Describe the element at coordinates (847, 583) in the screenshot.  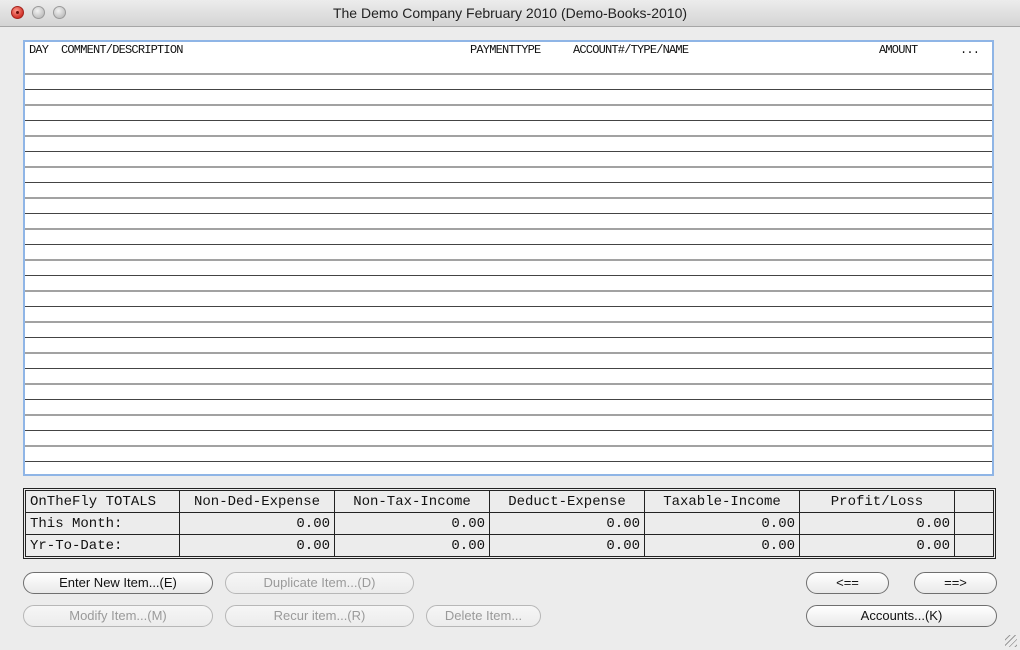
I see `previous-month-button: <==` at that location.